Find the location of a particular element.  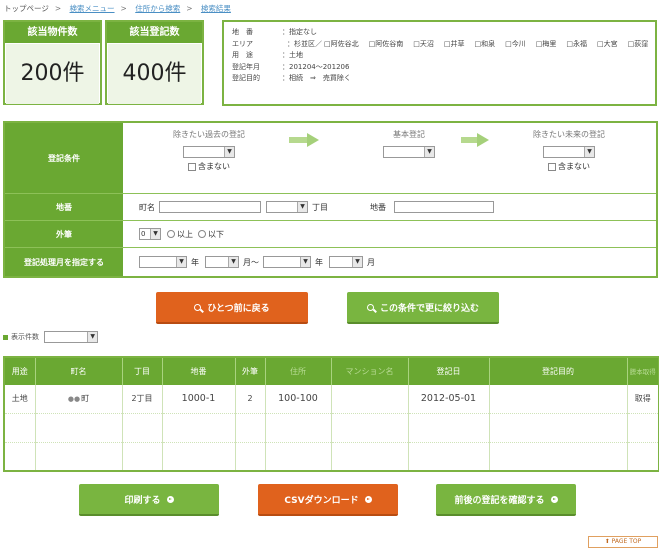

registration-count-box: 該当登記数 400件 is located at coordinates (154, 62).